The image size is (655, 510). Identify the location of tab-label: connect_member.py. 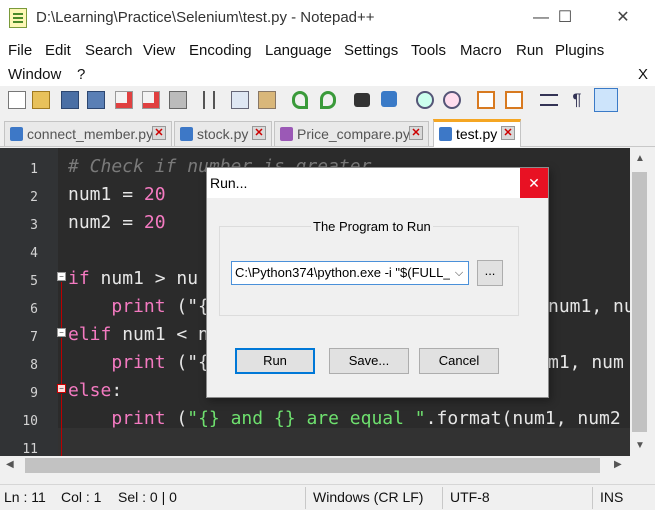
(90, 134).